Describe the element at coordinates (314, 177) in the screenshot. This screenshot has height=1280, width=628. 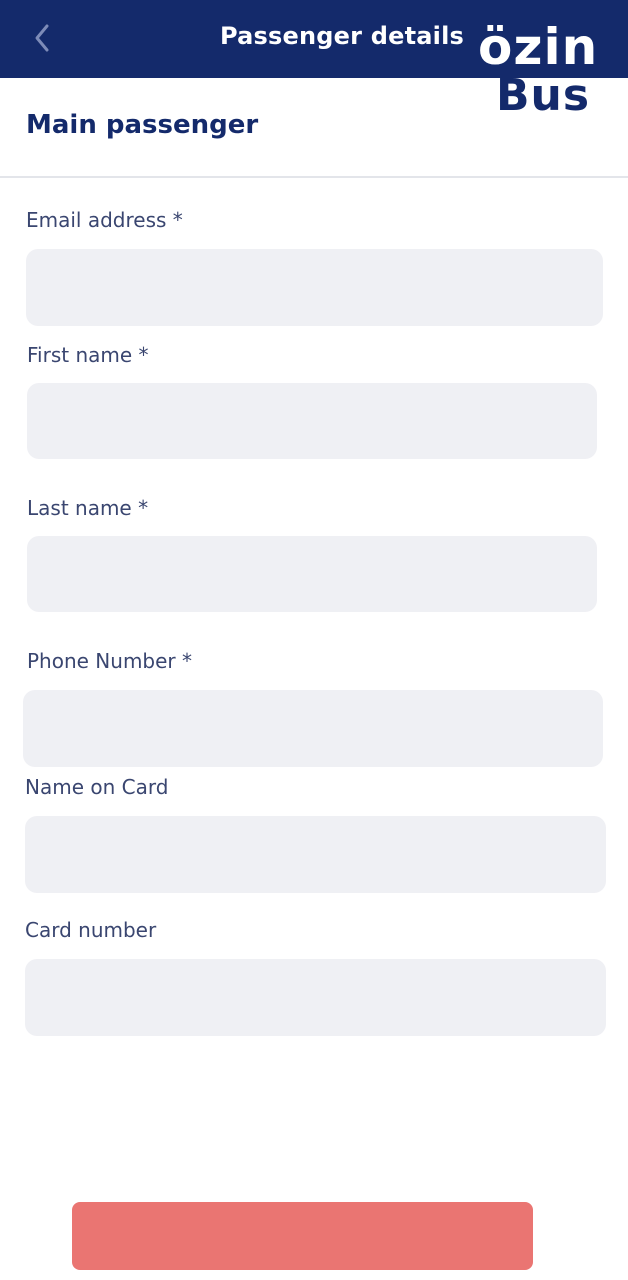
I see `section-divider` at that location.